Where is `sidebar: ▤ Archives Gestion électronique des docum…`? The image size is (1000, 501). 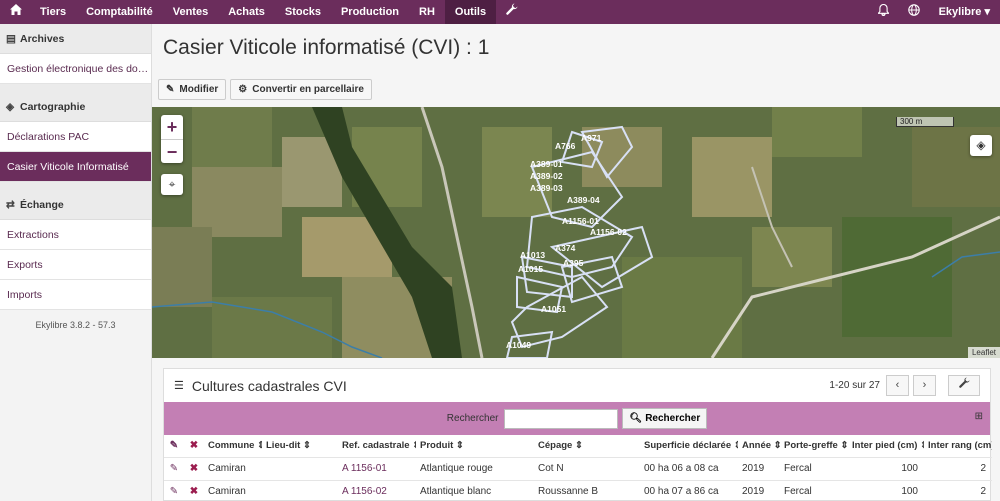
sidebar: ▤ Archives Gestion électronique des docum… is located at coordinates (76, 262).